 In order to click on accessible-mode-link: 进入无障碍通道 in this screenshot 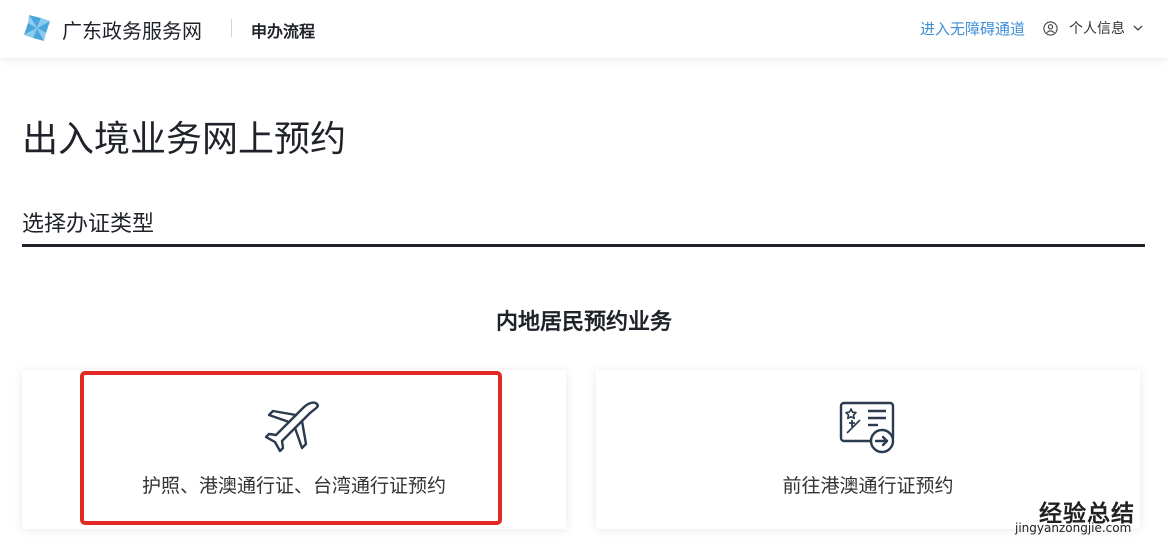, I will do `click(972, 28)`.